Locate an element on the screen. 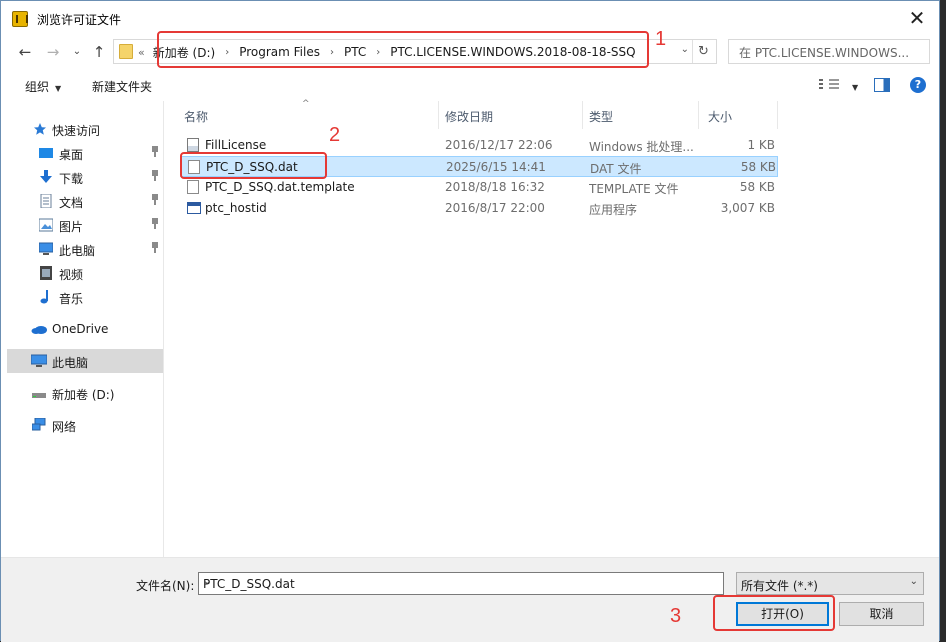  document-icon is located at coordinates (46, 201).